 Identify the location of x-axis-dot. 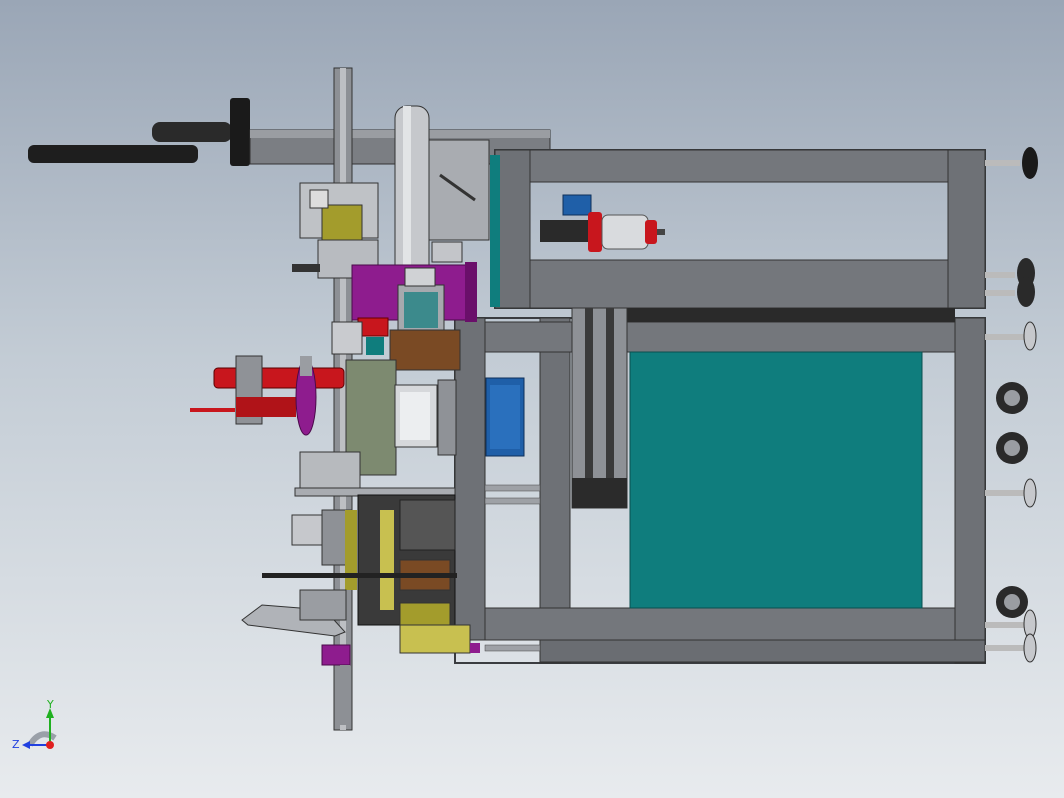
(50, 745).